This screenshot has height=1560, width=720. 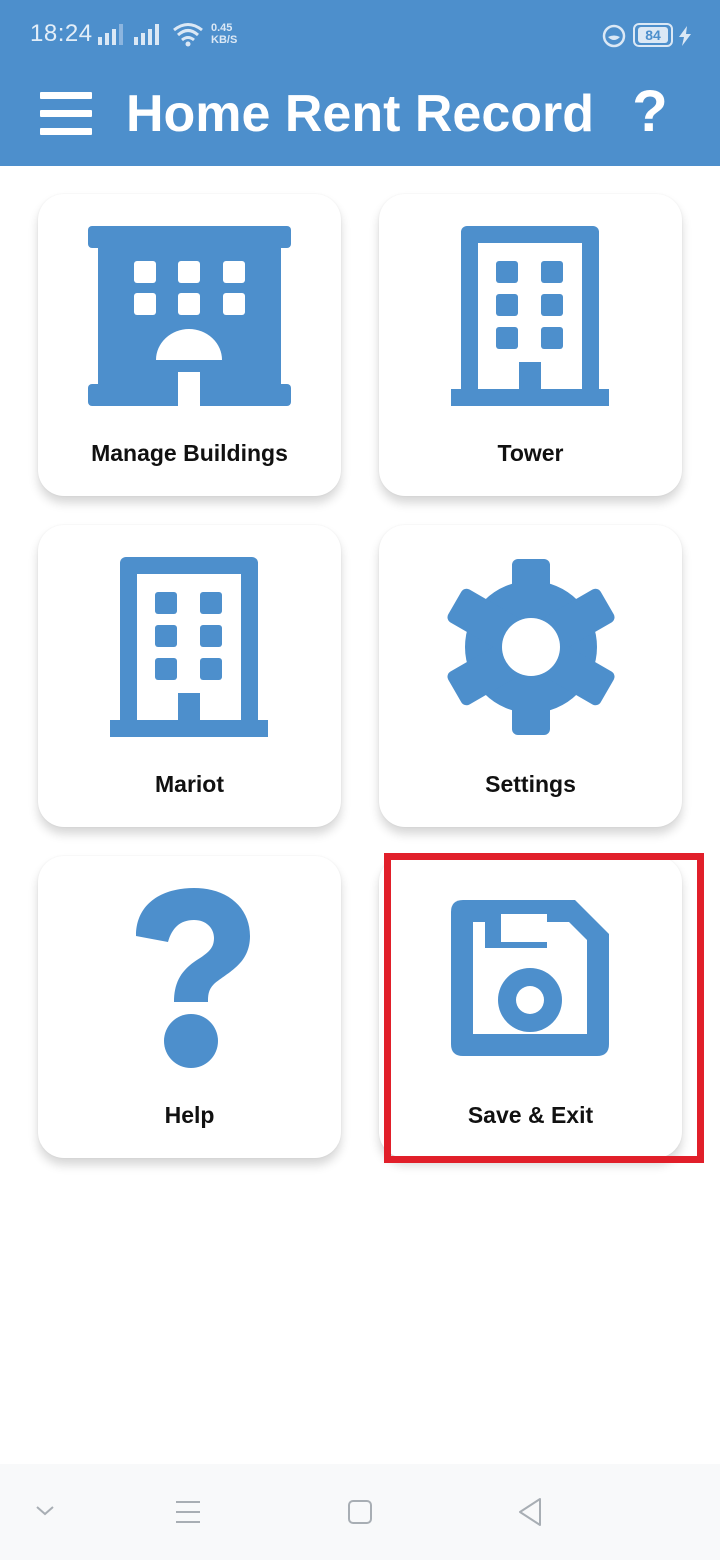 I want to click on alarm-icon, so click(x=614, y=36).